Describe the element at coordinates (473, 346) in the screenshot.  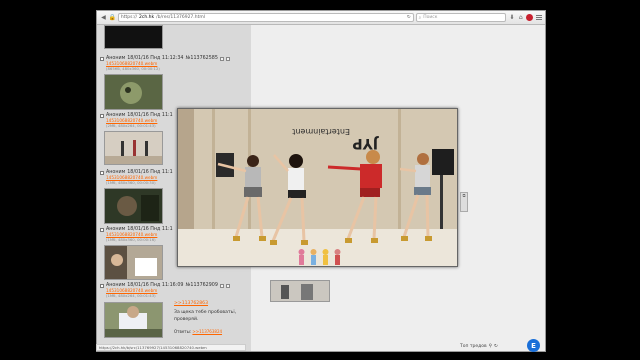
I see `top-threads-label: Топ тредов` at that location.